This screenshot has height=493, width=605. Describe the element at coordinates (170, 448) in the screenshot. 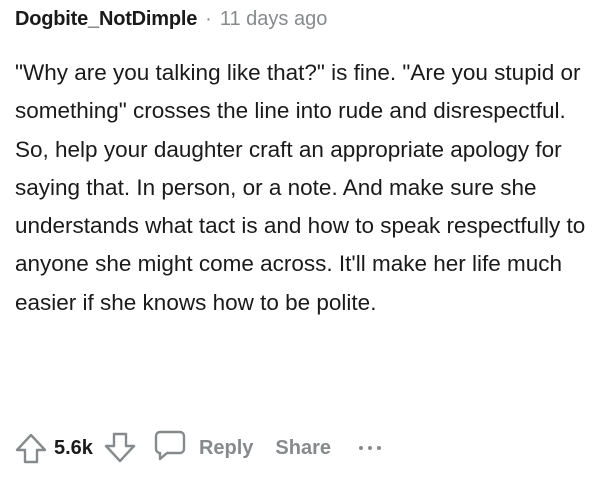

I see `speech-bubble-icon` at that location.